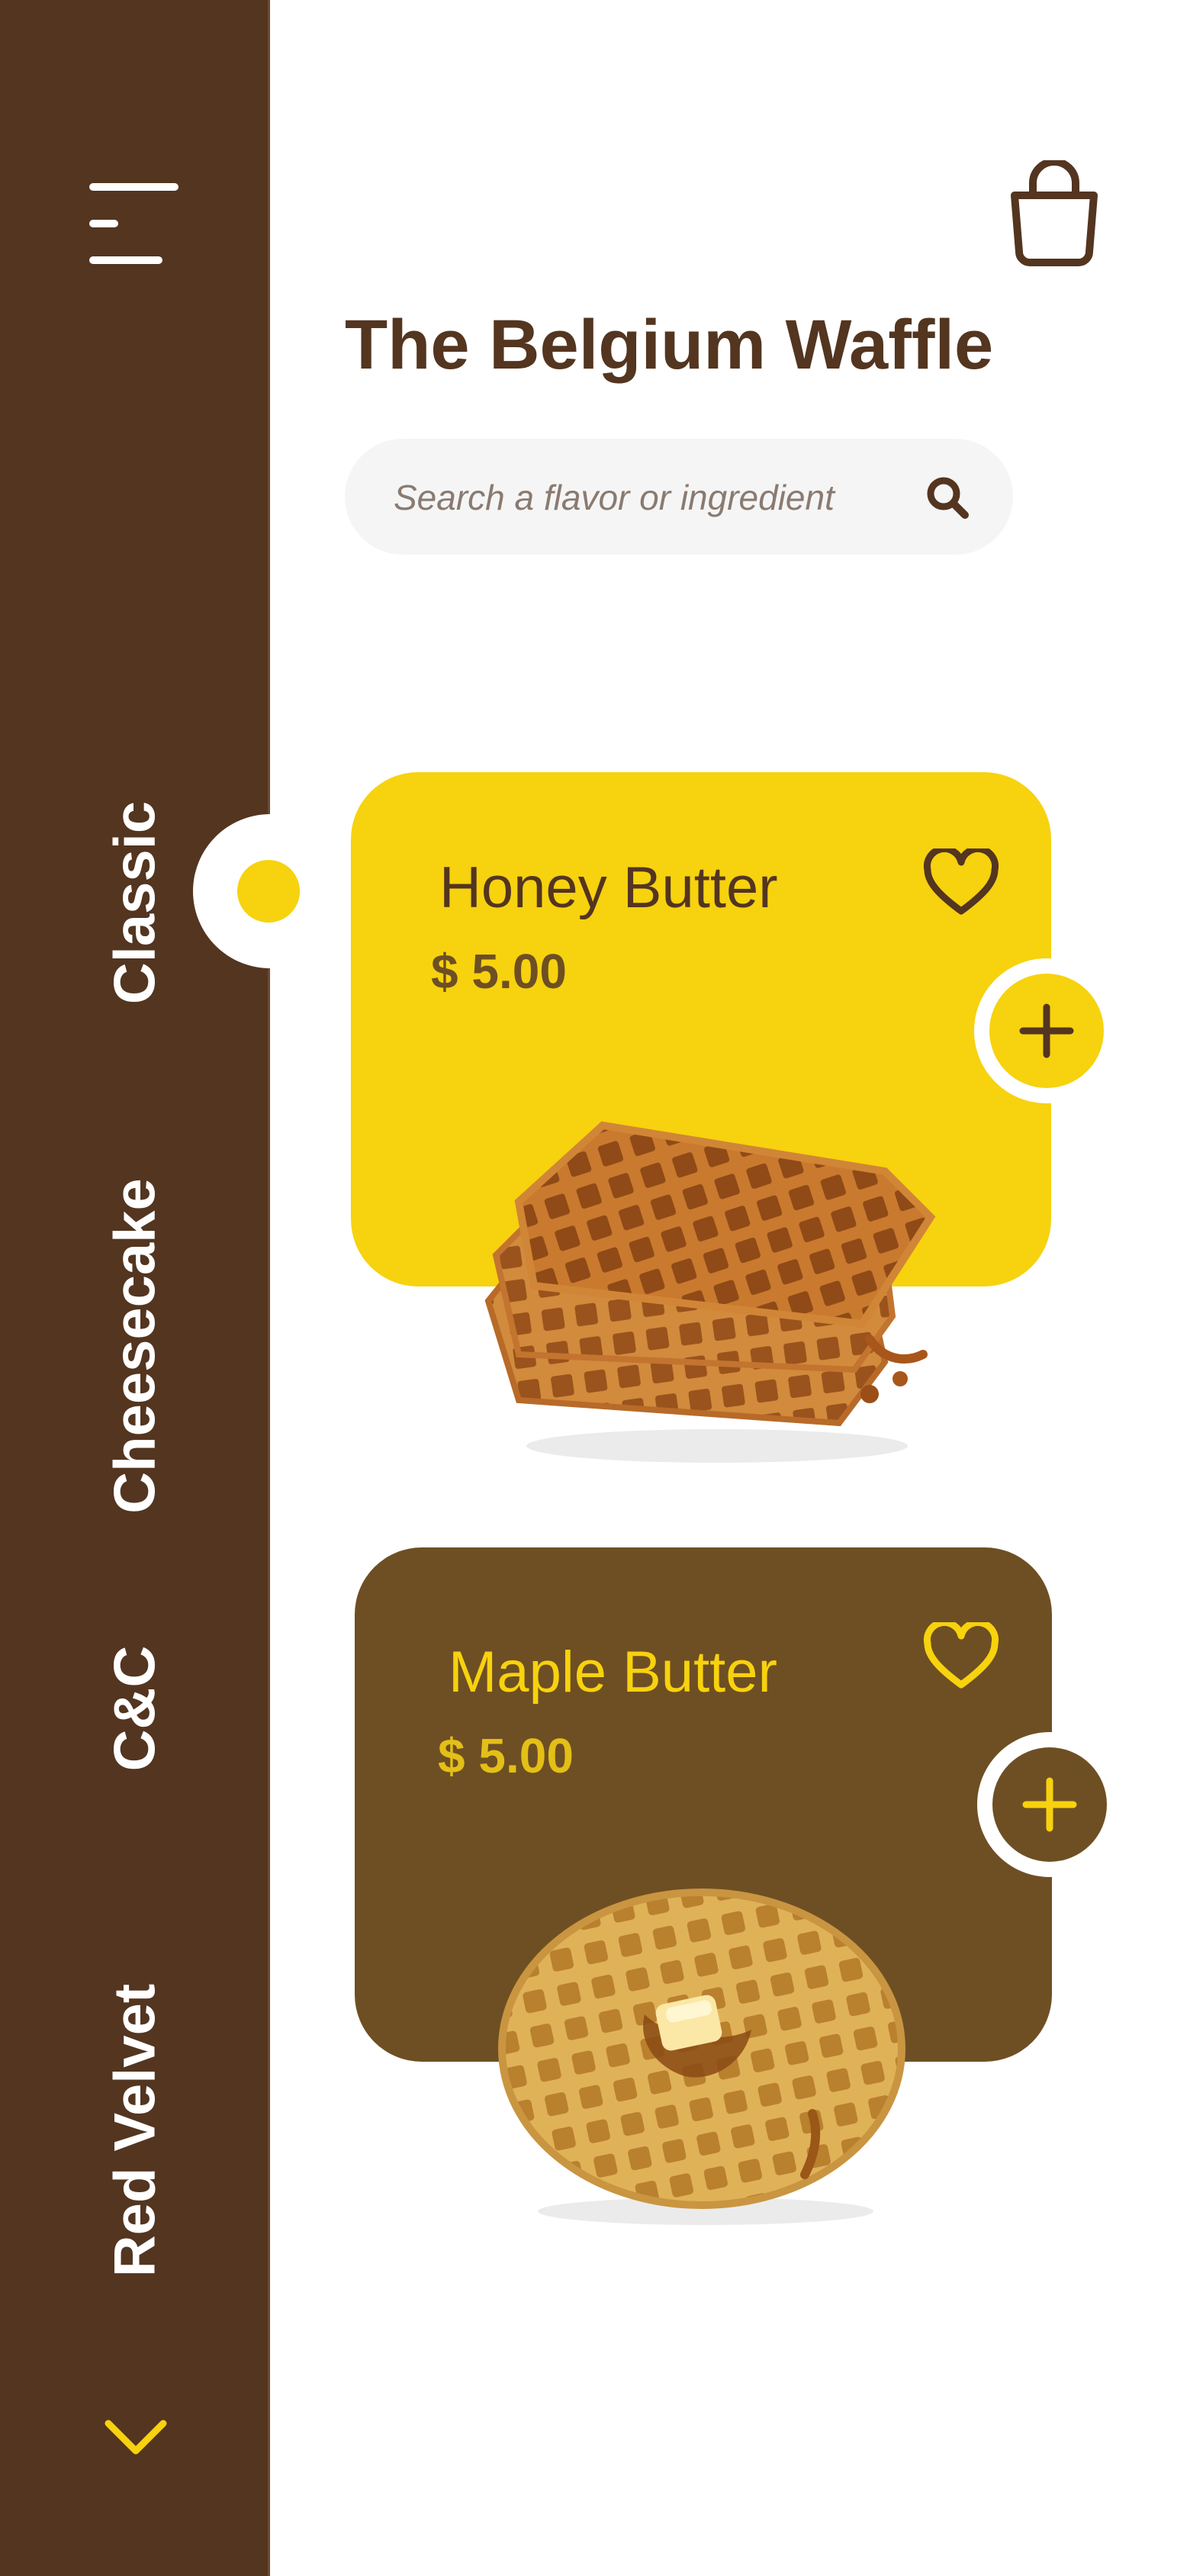 The width and height of the screenshot is (1190, 2576). I want to click on hamburger-menu-icon, so click(135, 226).